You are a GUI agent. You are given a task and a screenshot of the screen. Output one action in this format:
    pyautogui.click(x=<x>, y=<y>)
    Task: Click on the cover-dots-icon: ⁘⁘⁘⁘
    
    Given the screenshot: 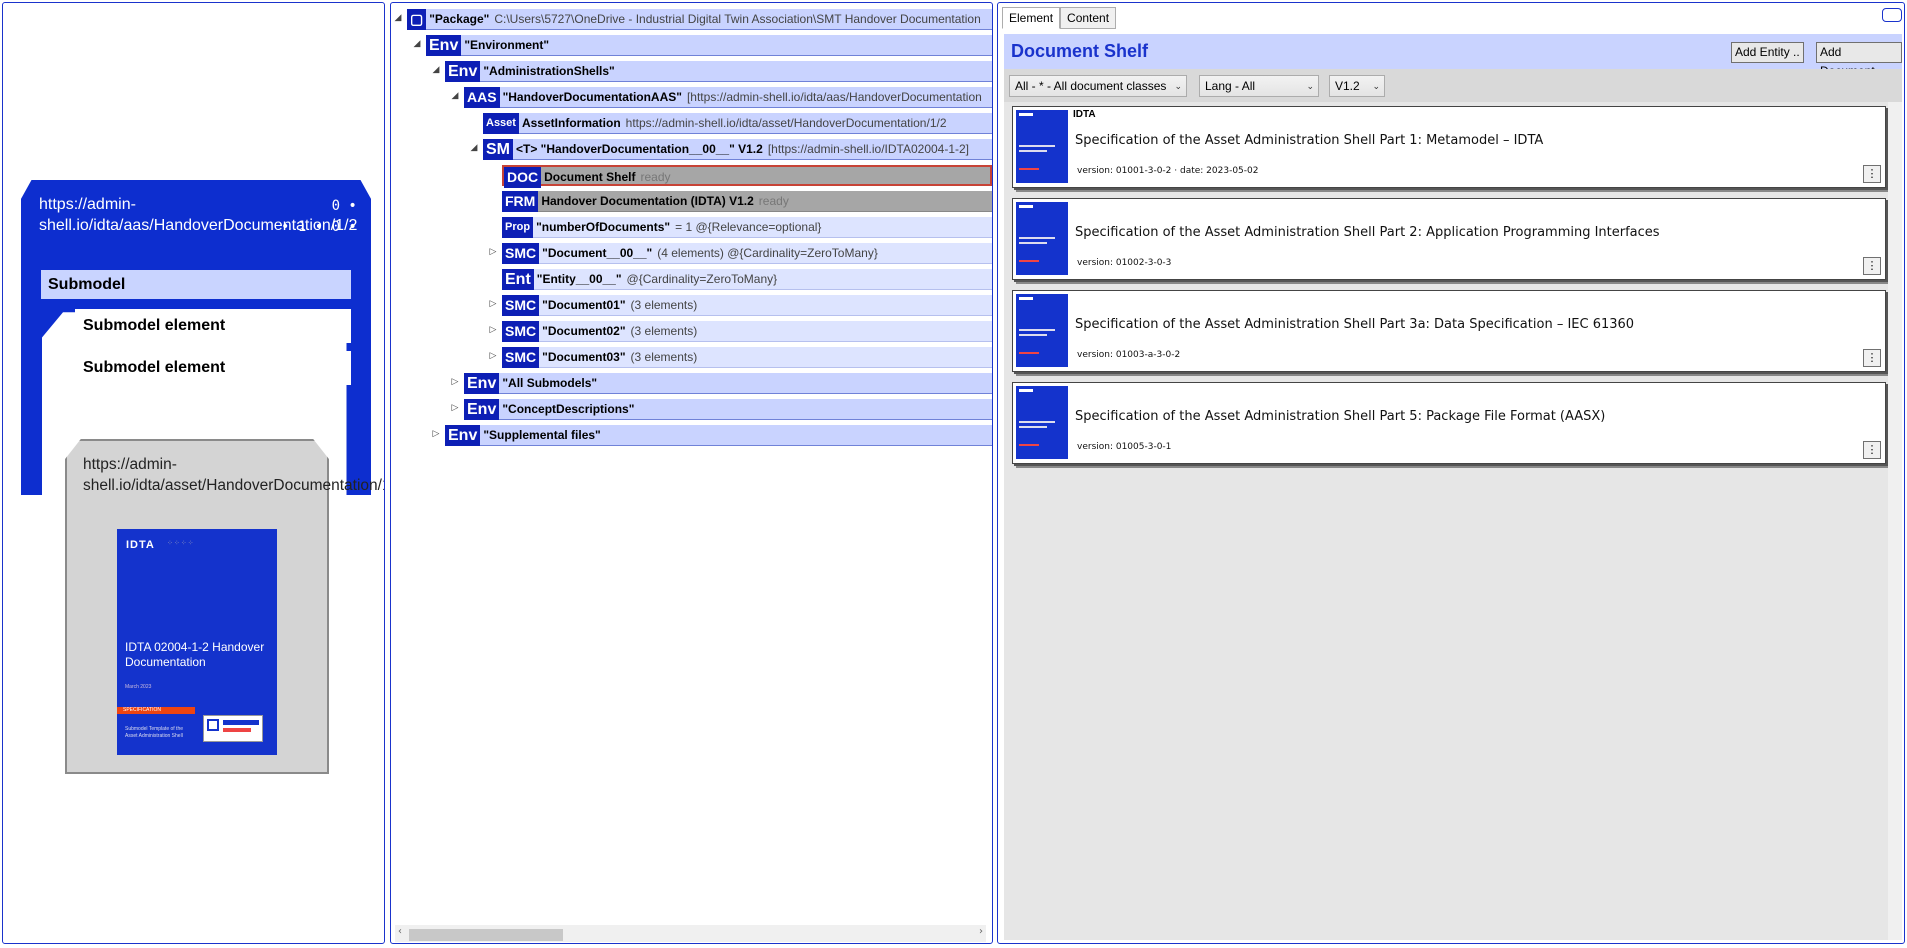 What is the action you would take?
    pyautogui.click(x=181, y=543)
    